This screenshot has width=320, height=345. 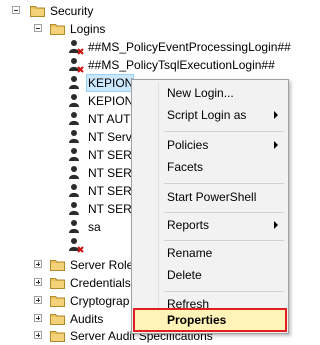 I want to click on menu-item-reports: Reports, so click(x=210, y=225).